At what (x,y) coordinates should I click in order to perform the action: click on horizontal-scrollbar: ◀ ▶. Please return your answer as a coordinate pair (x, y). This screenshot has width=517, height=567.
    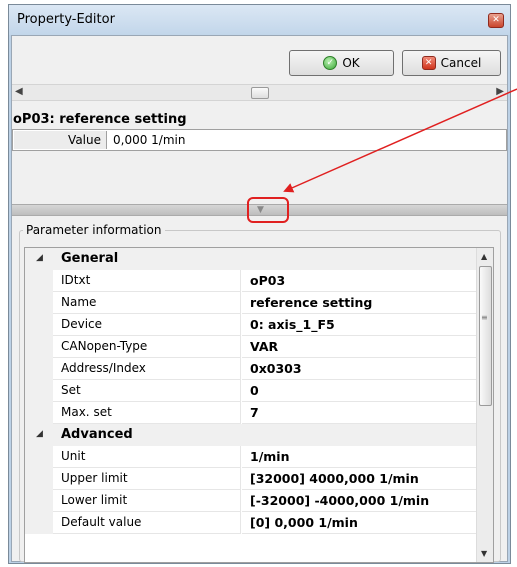
    Looking at the image, I should click on (259, 92).